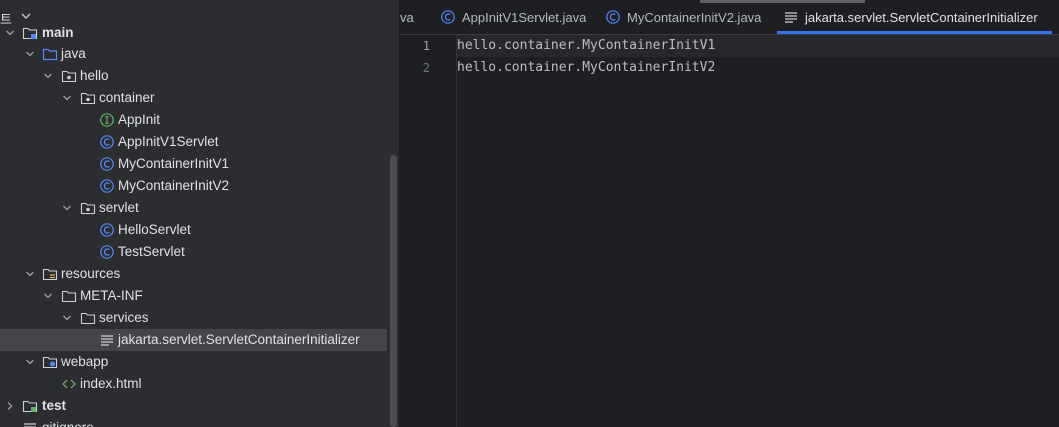 Image resolution: width=1059 pixels, height=427 pixels. Describe the element at coordinates (91, 273) in the screenshot. I see `tree-row-label: resources` at that location.